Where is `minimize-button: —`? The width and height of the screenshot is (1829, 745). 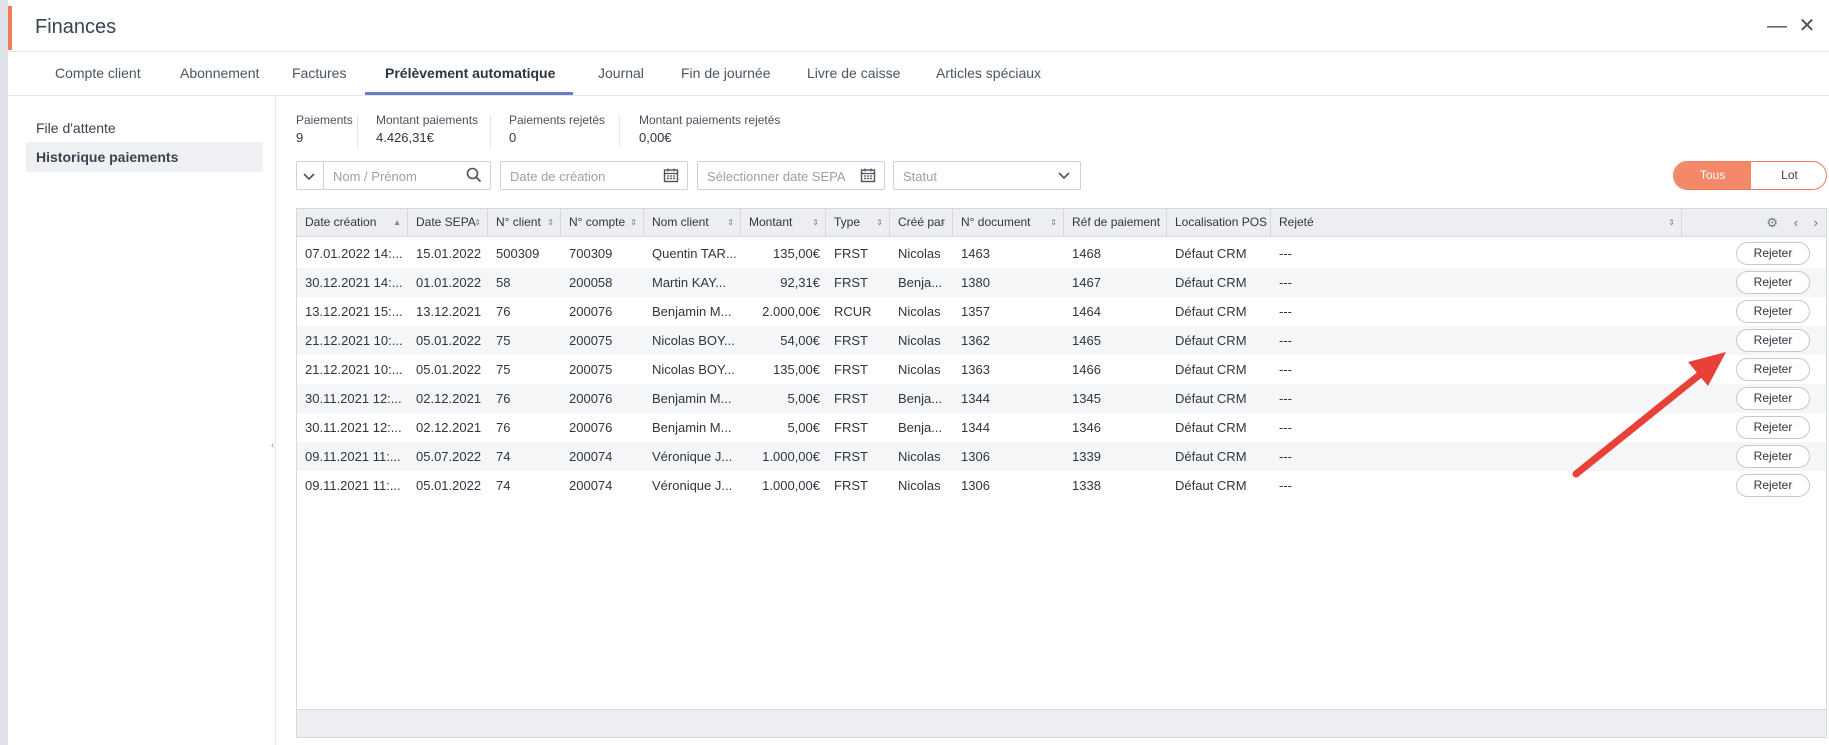
minimize-button: — is located at coordinates (1777, 26).